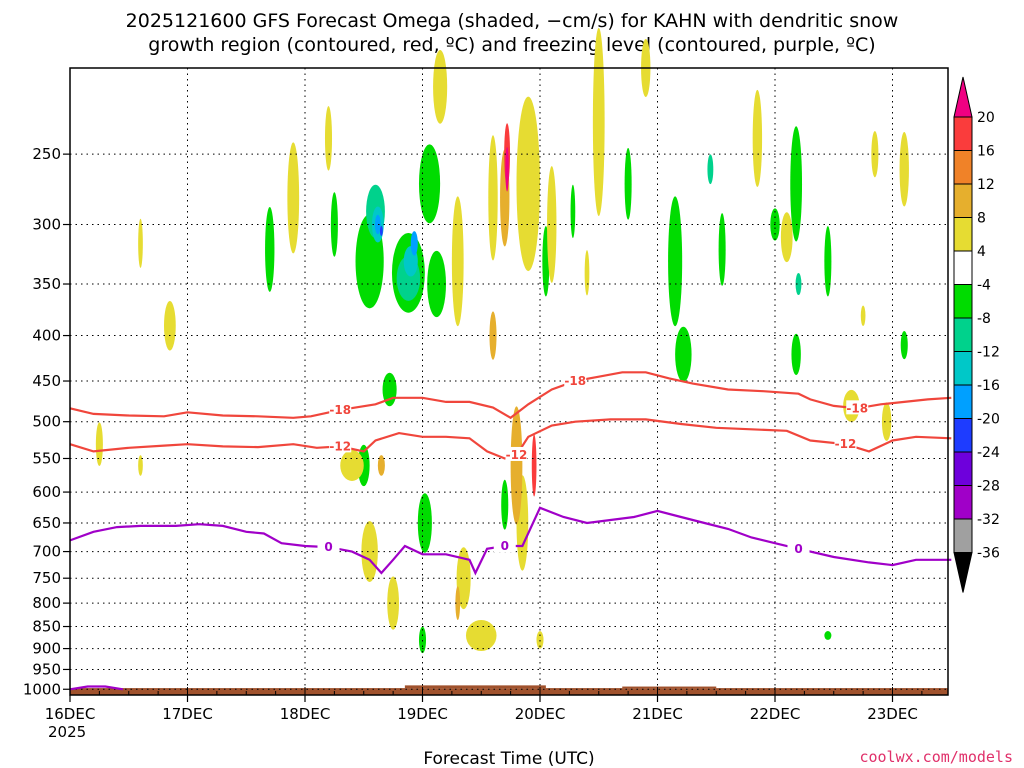  What do you see at coordinates (187, 714) in the screenshot?
I see `x-tick-label: 17DEC` at bounding box center [187, 714].